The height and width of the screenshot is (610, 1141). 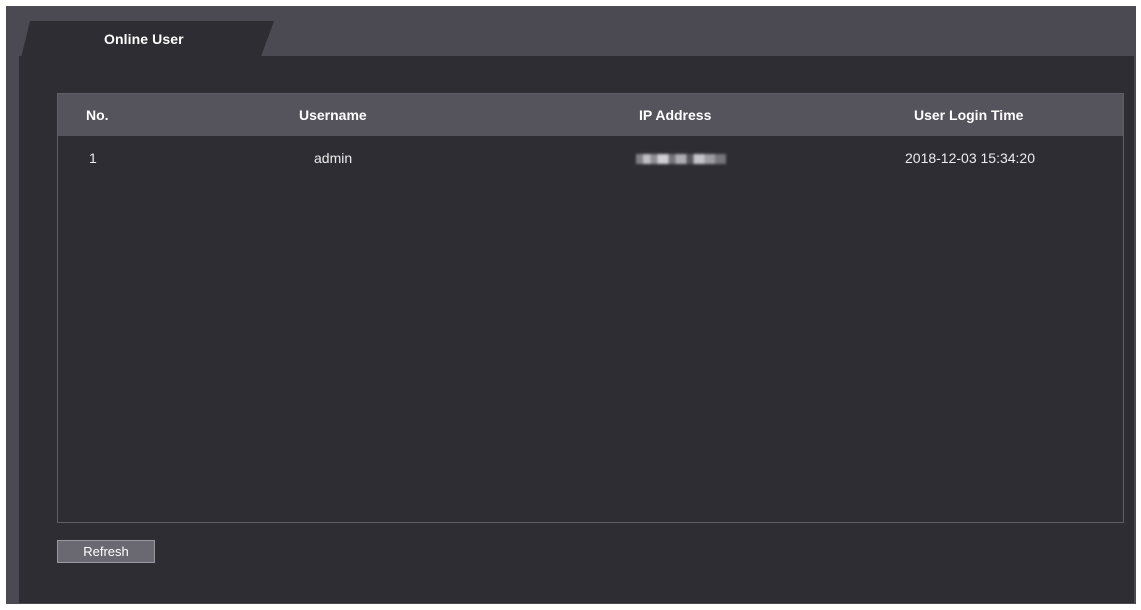 What do you see at coordinates (970, 158) in the screenshot?
I see `cell-login-time: 2018-12-03 15:34:20` at bounding box center [970, 158].